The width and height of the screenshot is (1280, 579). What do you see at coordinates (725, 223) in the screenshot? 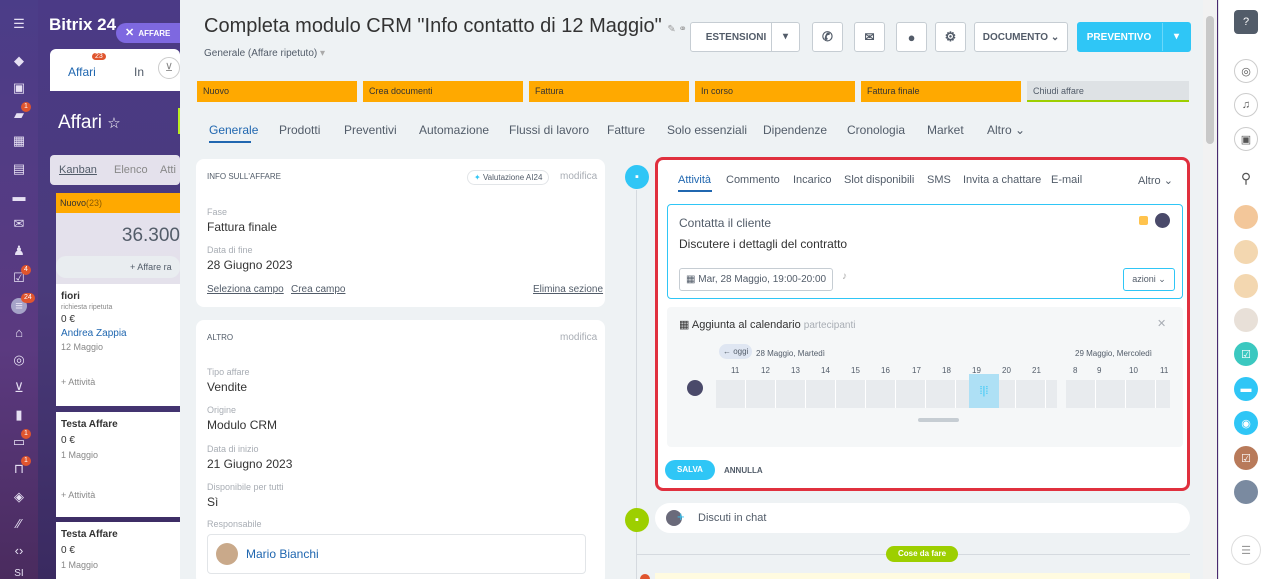
I see `activity-title-input: Contatta il cliente` at bounding box center [725, 223].